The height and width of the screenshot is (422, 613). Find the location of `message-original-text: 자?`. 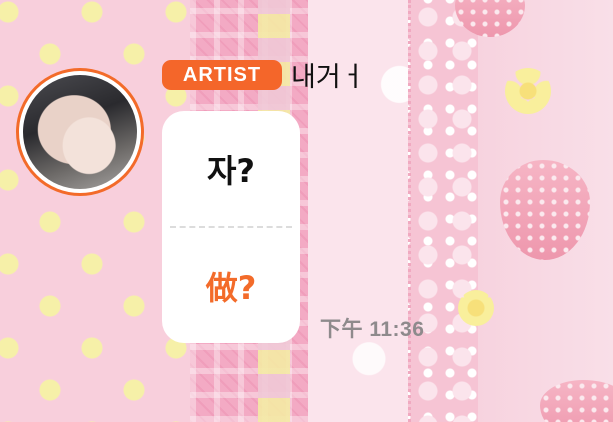

message-original-text: 자? is located at coordinates (230, 170).